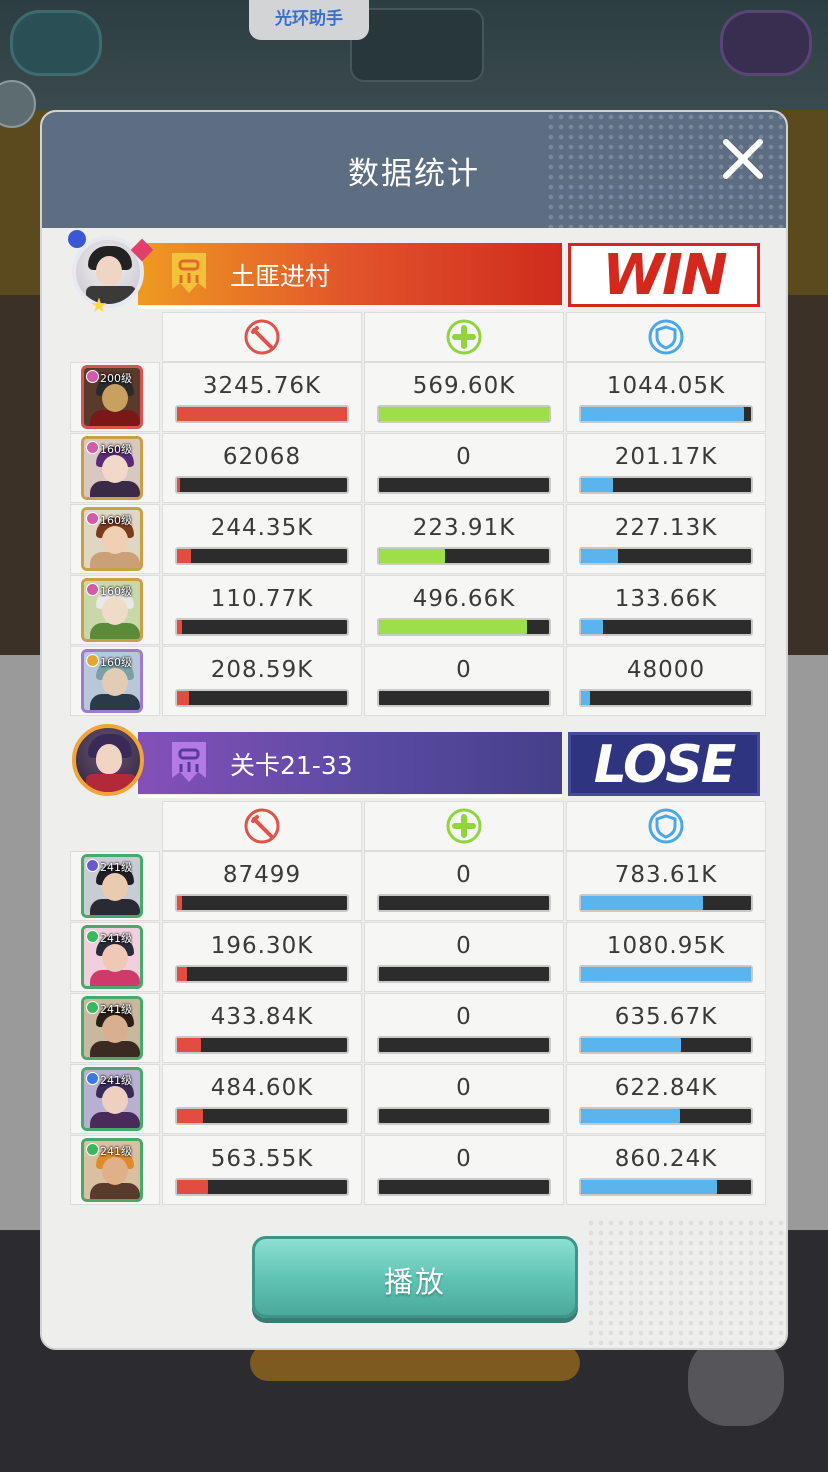  I want to click on modal-header: 数据统计, so click(414, 170).